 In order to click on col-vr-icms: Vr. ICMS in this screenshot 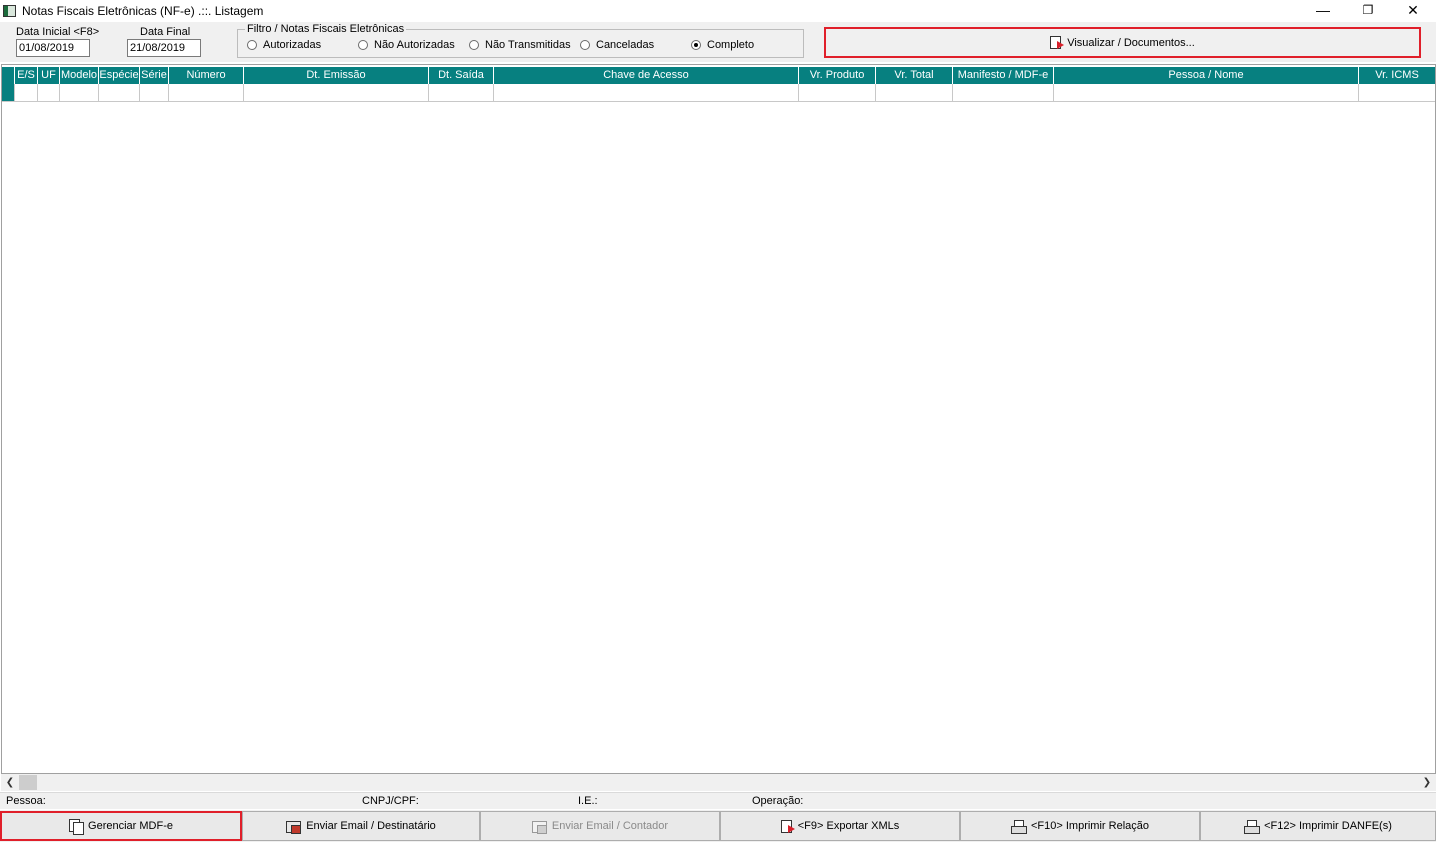, I will do `click(1397, 75)`.